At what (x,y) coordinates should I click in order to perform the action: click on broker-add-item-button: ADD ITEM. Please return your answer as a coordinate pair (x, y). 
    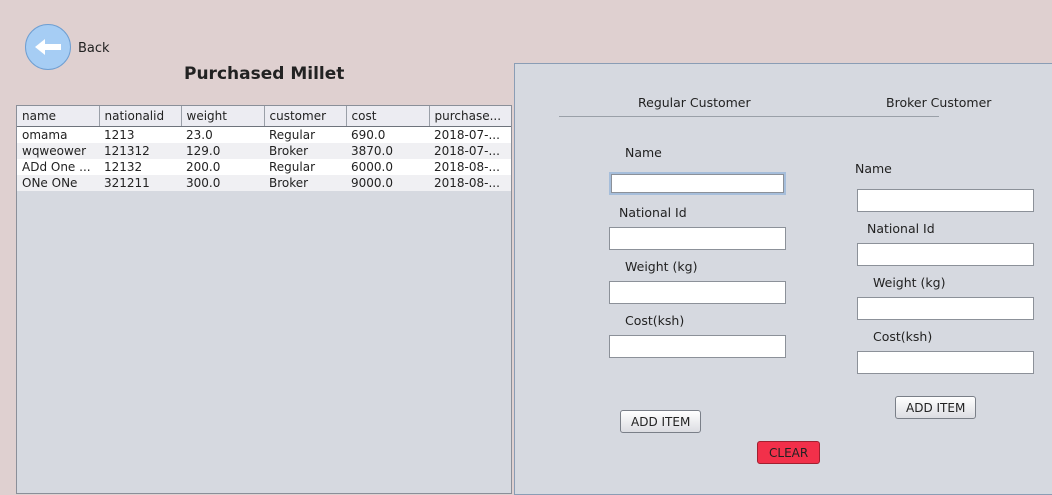
    Looking at the image, I should click on (936, 407).